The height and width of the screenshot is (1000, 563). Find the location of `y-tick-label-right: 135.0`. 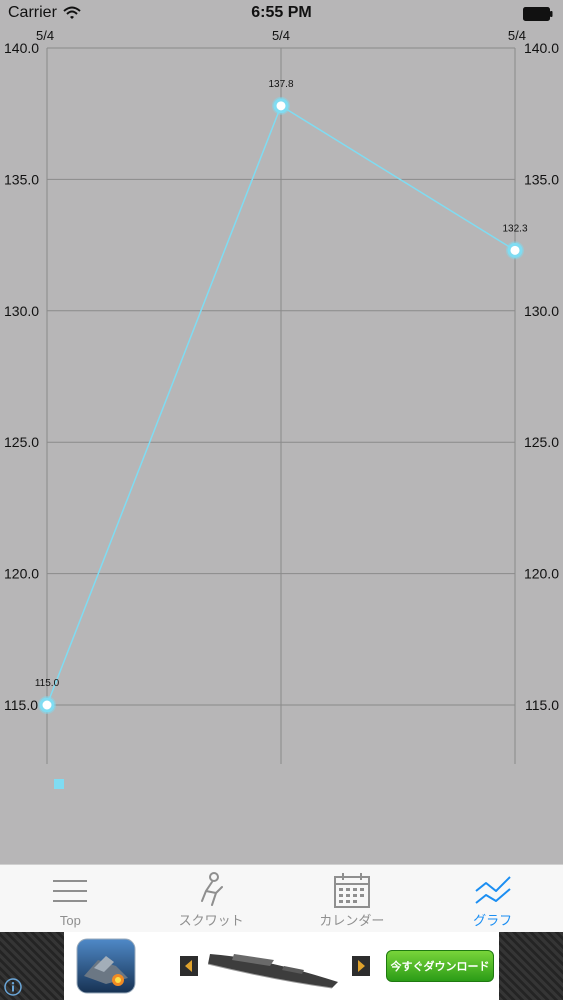

y-tick-label-right: 135.0 is located at coordinates (541, 179).